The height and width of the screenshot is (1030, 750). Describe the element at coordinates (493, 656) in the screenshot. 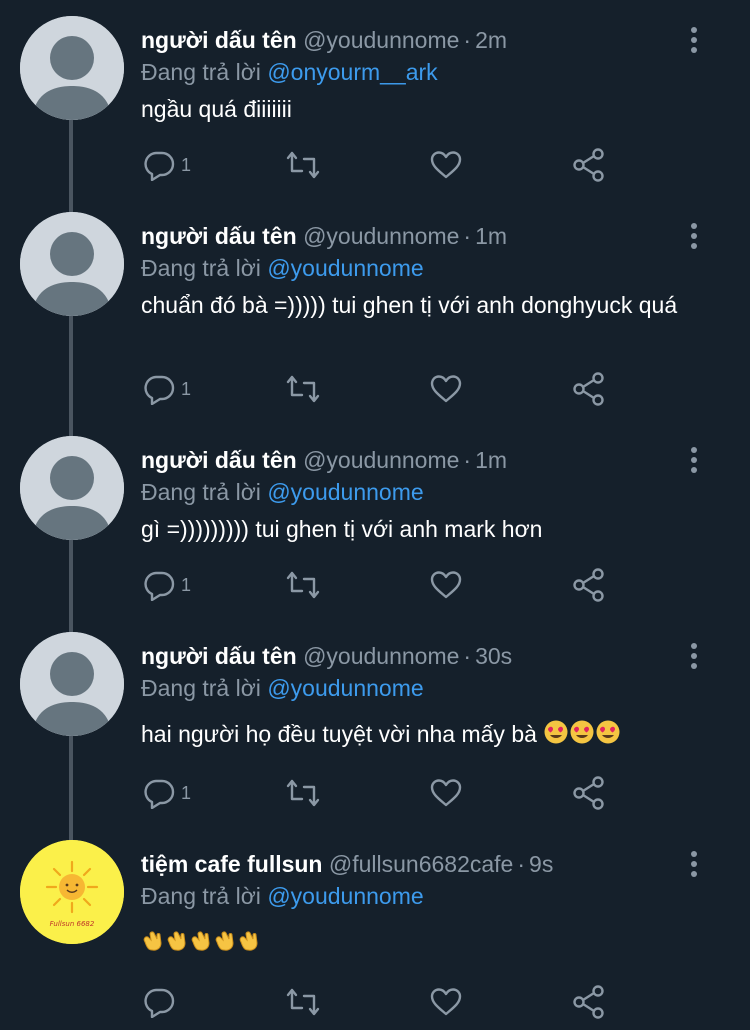

I see `timestamp: 30s` at that location.